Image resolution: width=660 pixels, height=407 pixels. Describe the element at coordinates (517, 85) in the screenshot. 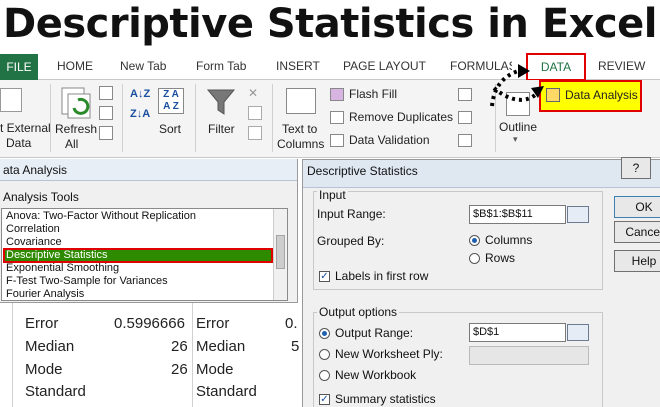

I see `pointer-arrows` at that location.